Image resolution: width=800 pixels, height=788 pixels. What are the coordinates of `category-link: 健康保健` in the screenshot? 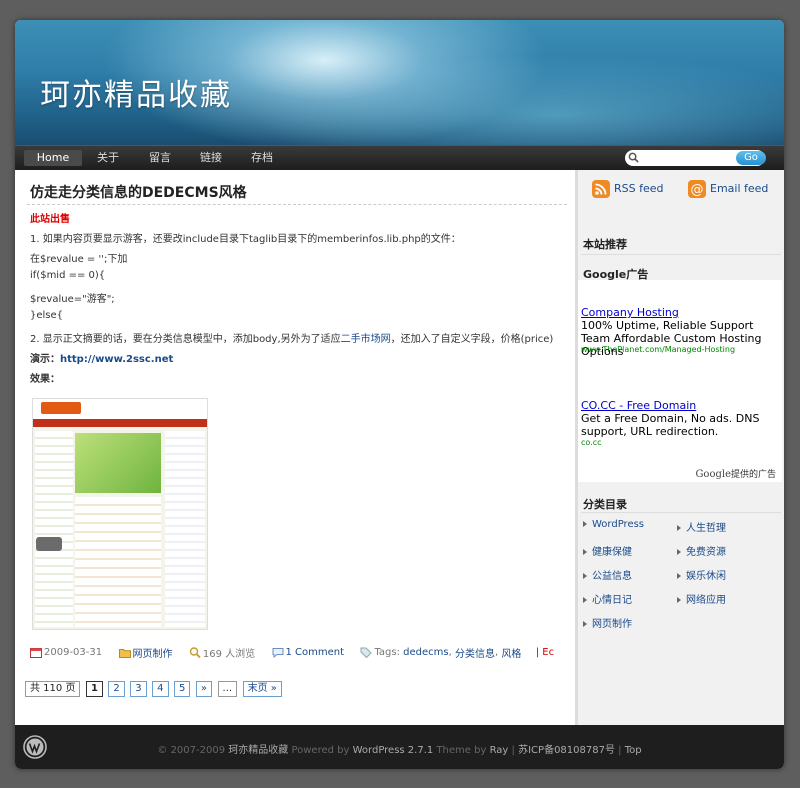 It's located at (607, 550).